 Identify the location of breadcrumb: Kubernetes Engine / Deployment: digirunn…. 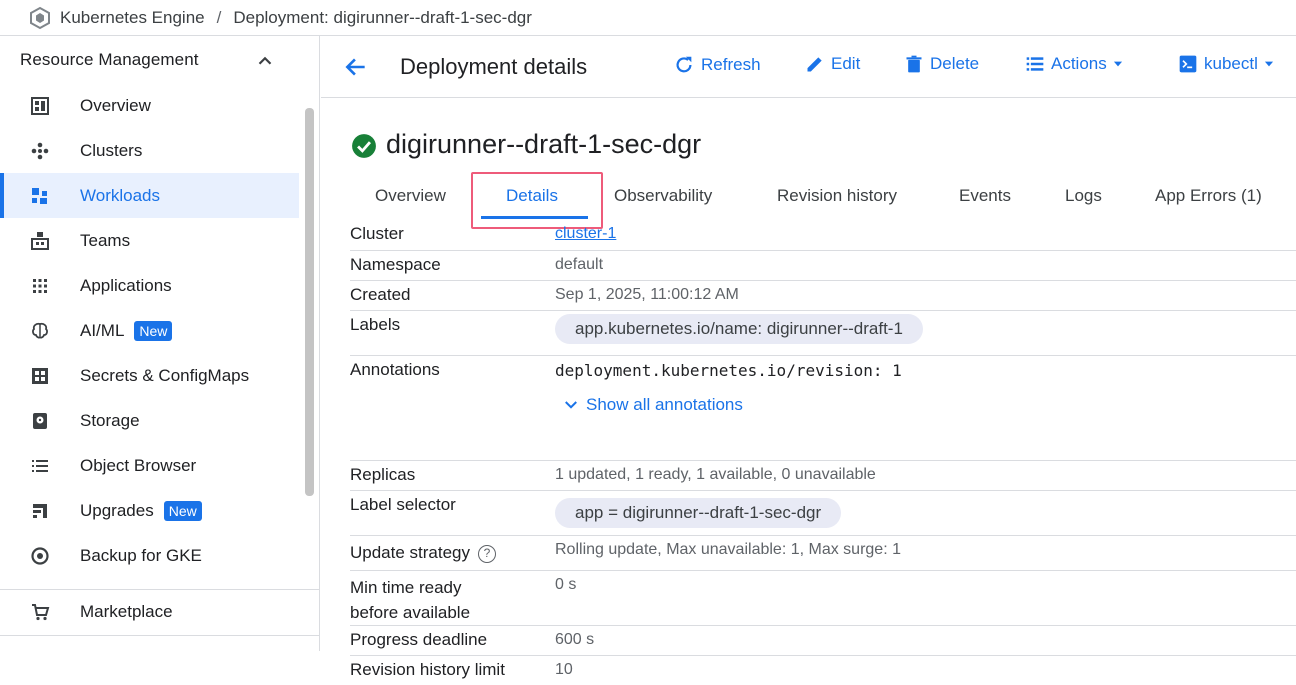
(648, 18).